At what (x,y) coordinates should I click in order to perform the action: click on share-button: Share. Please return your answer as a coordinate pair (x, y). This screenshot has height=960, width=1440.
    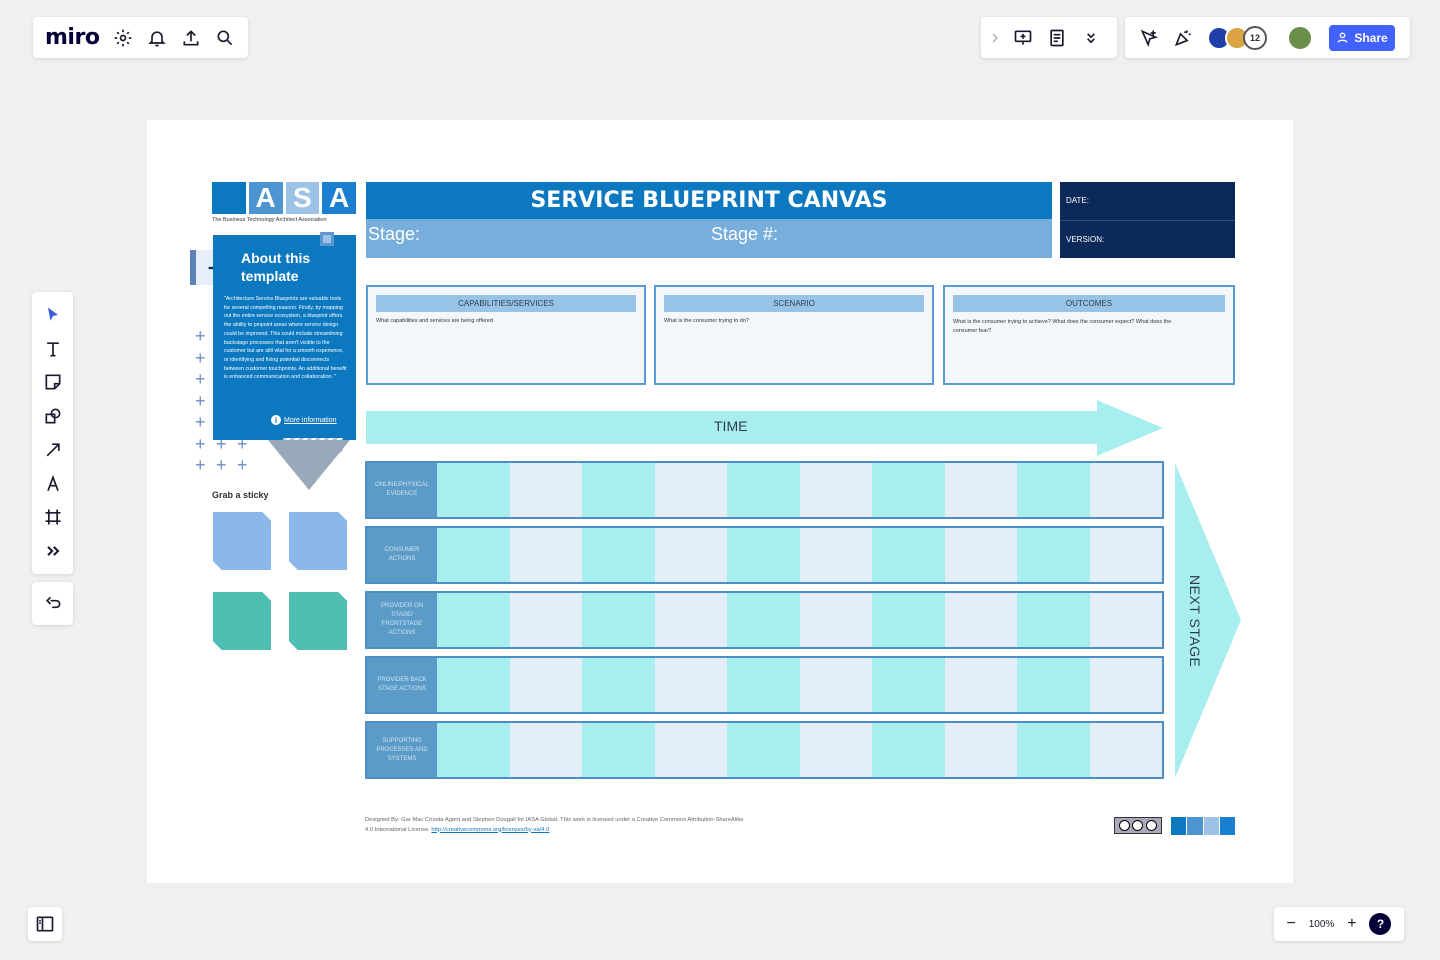
    Looking at the image, I should click on (1362, 37).